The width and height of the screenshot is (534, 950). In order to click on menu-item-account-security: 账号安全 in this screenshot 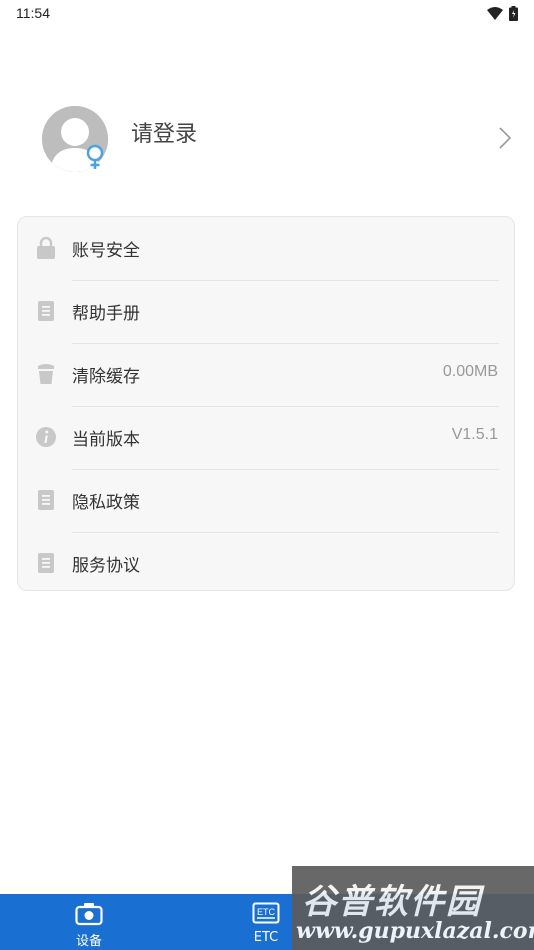, I will do `click(266, 248)`.